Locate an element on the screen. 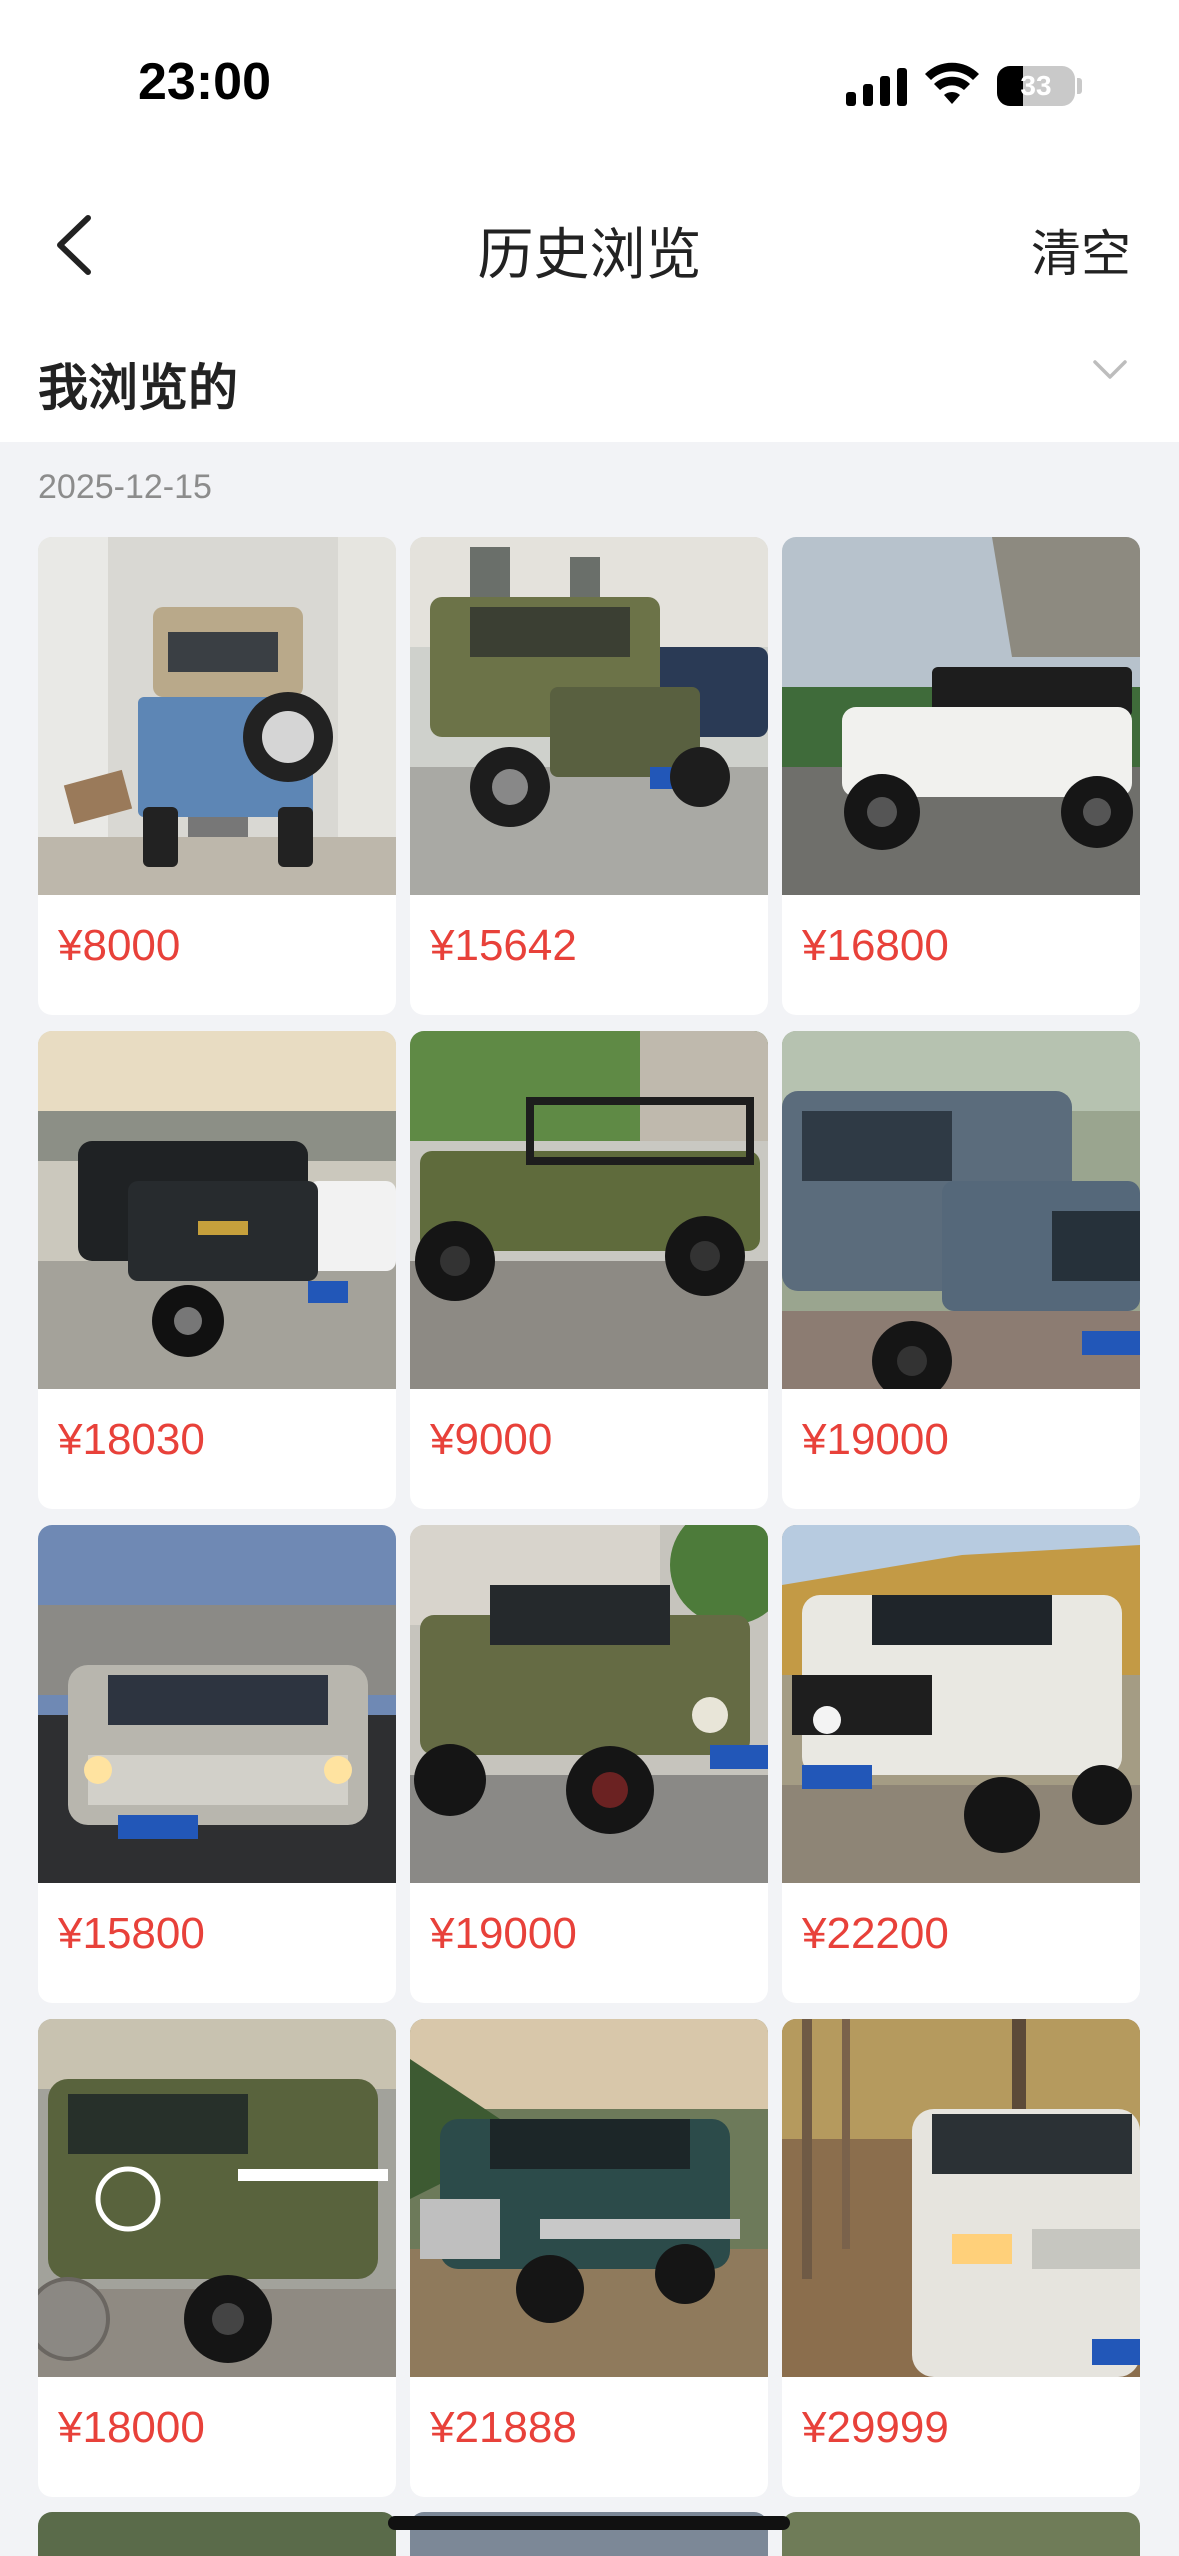 The height and width of the screenshot is (2556, 1179). filter-dropdown: 我浏览的 is located at coordinates (589, 381).